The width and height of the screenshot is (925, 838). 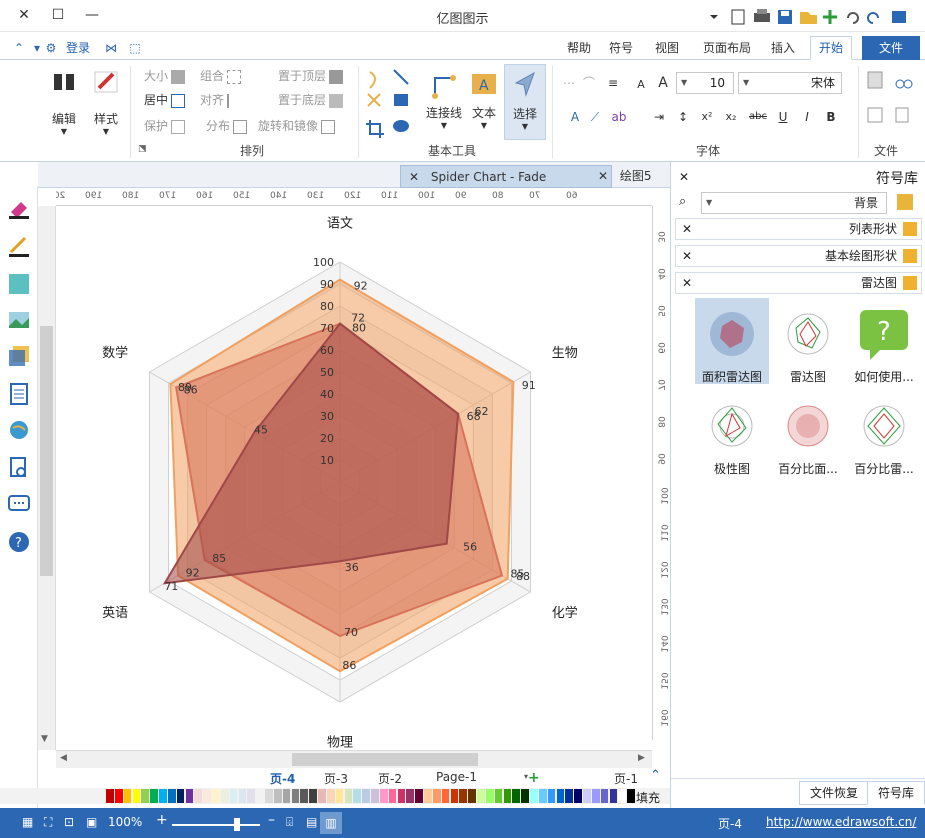 What do you see at coordinates (798, 283) in the screenshot?
I see `library-radar-charts: ✕ 雷达图` at bounding box center [798, 283].